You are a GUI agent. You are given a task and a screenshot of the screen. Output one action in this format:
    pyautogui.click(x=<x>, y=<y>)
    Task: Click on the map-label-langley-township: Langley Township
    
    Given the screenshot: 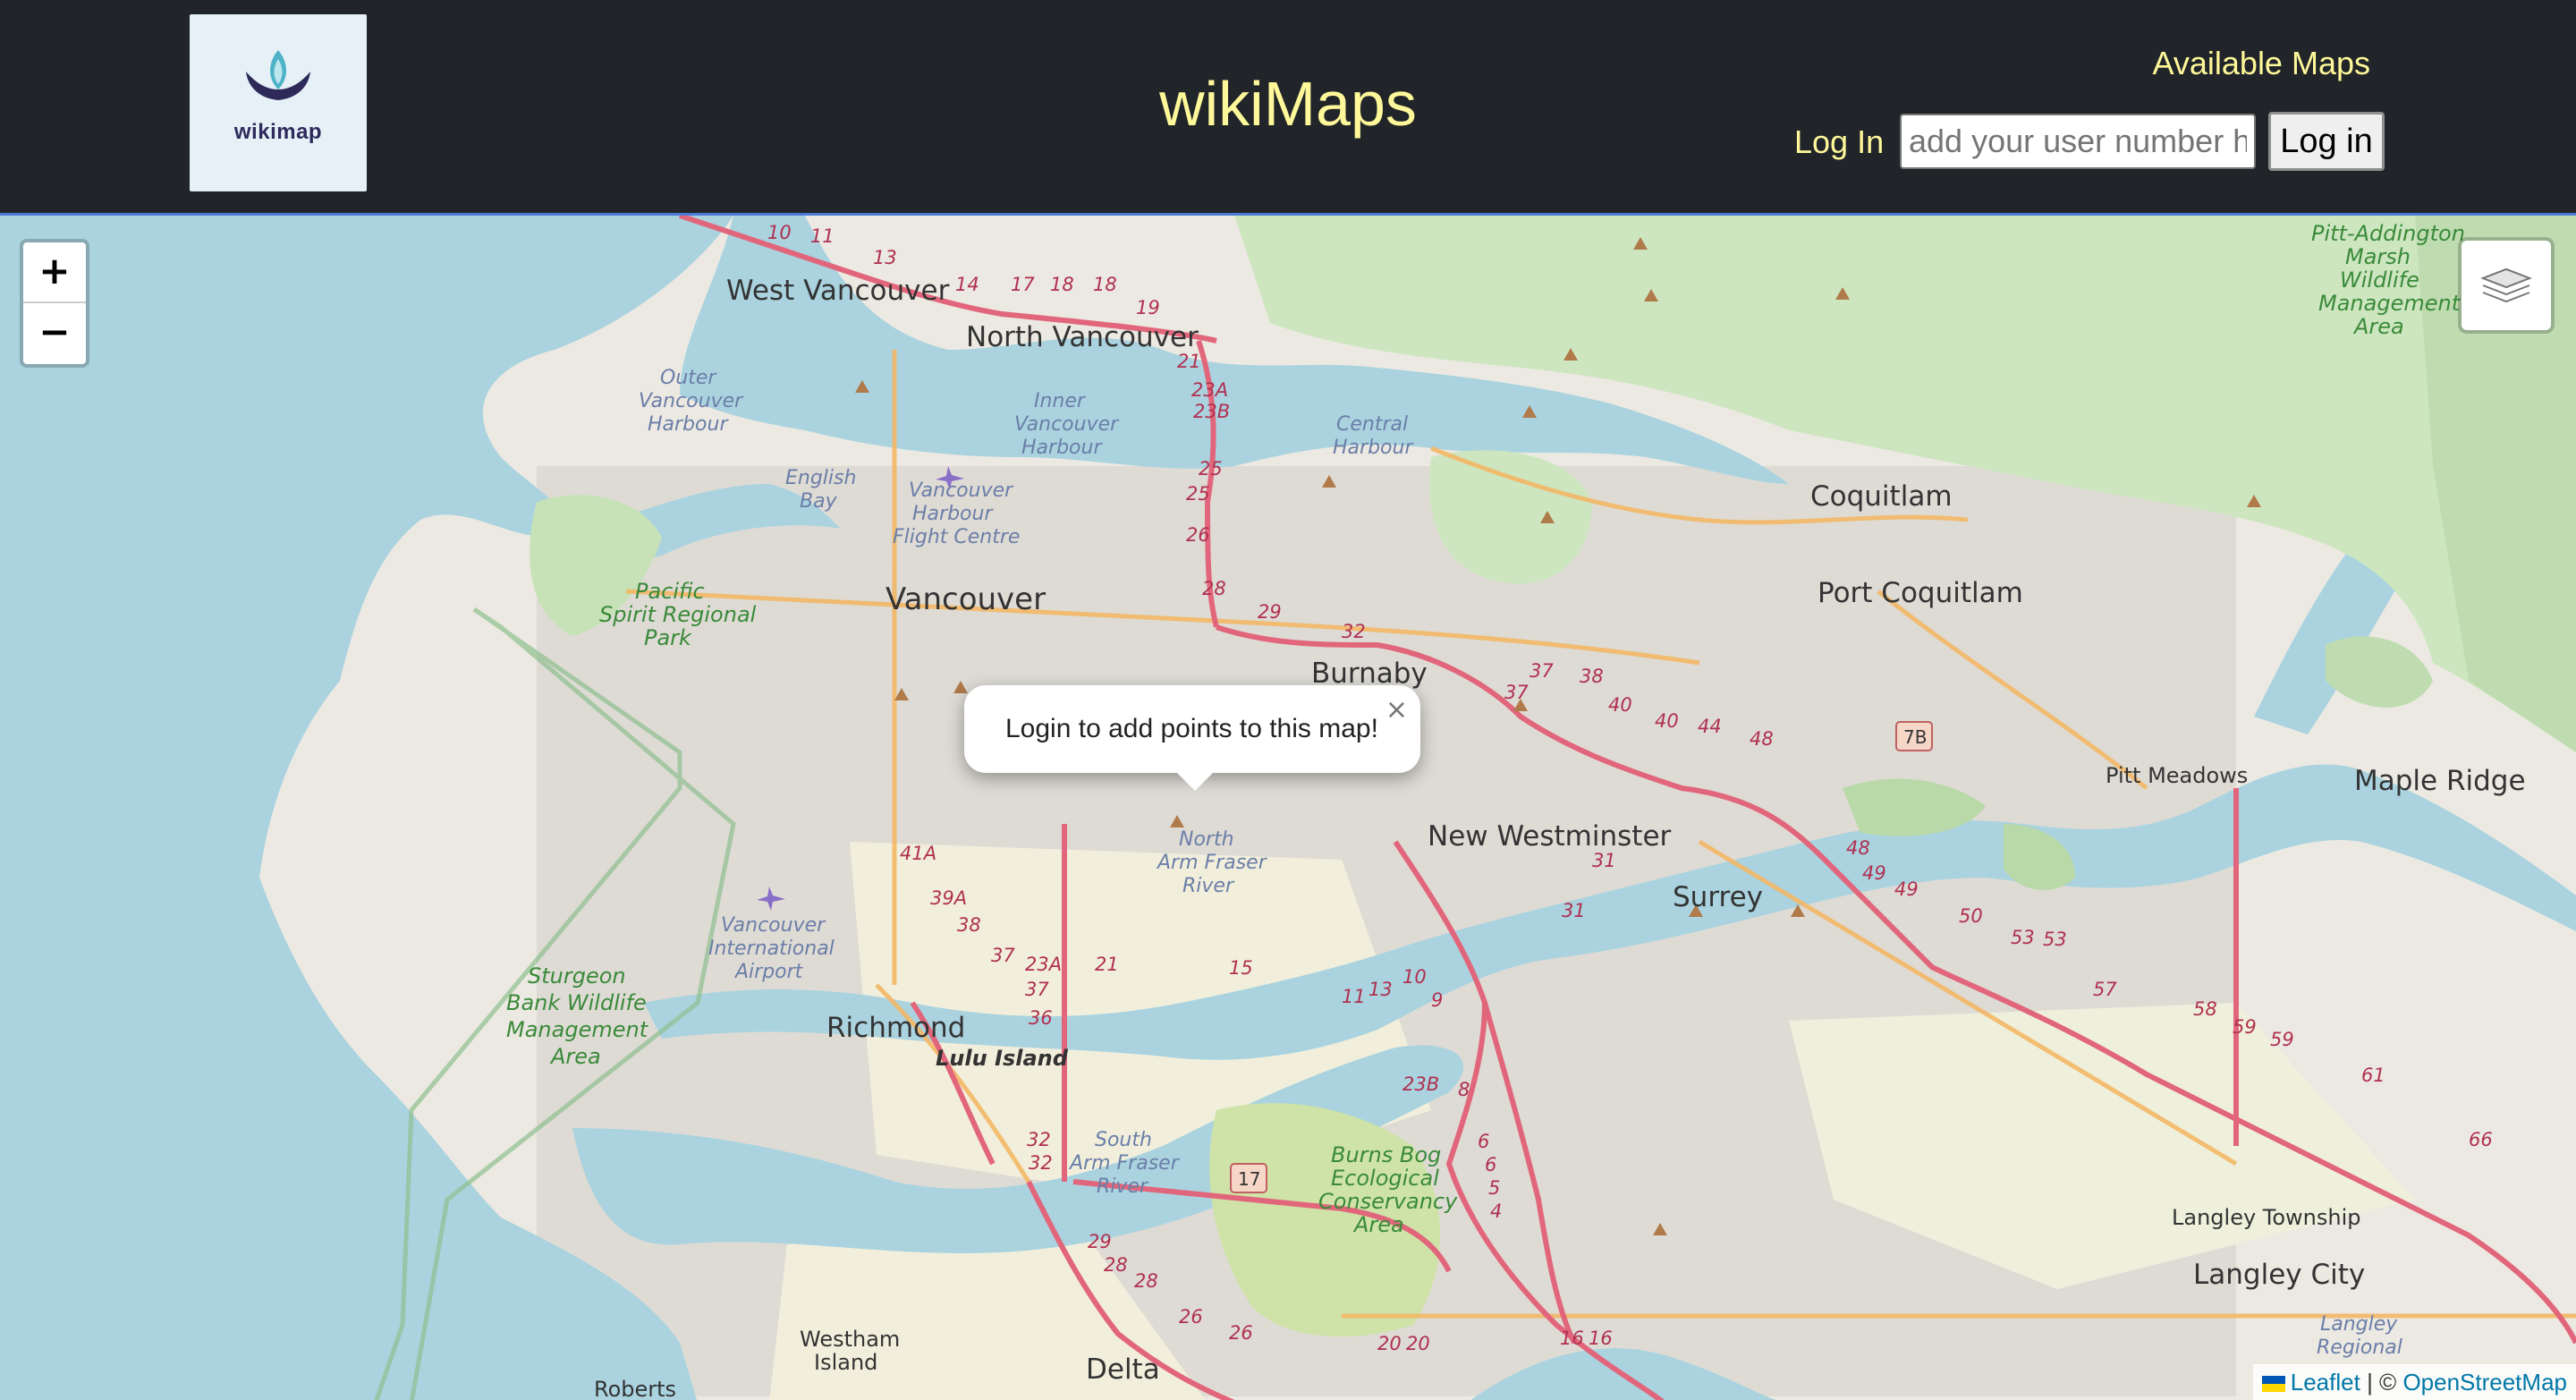 What is the action you would take?
    pyautogui.click(x=2266, y=1217)
    